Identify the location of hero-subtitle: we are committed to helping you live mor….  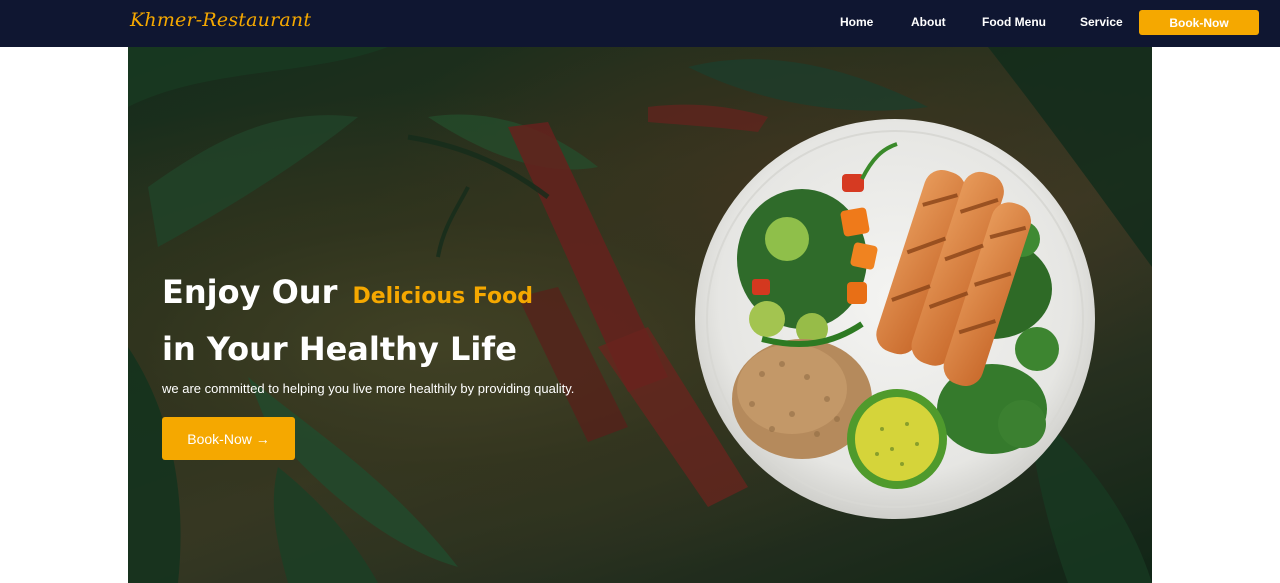
(368, 388).